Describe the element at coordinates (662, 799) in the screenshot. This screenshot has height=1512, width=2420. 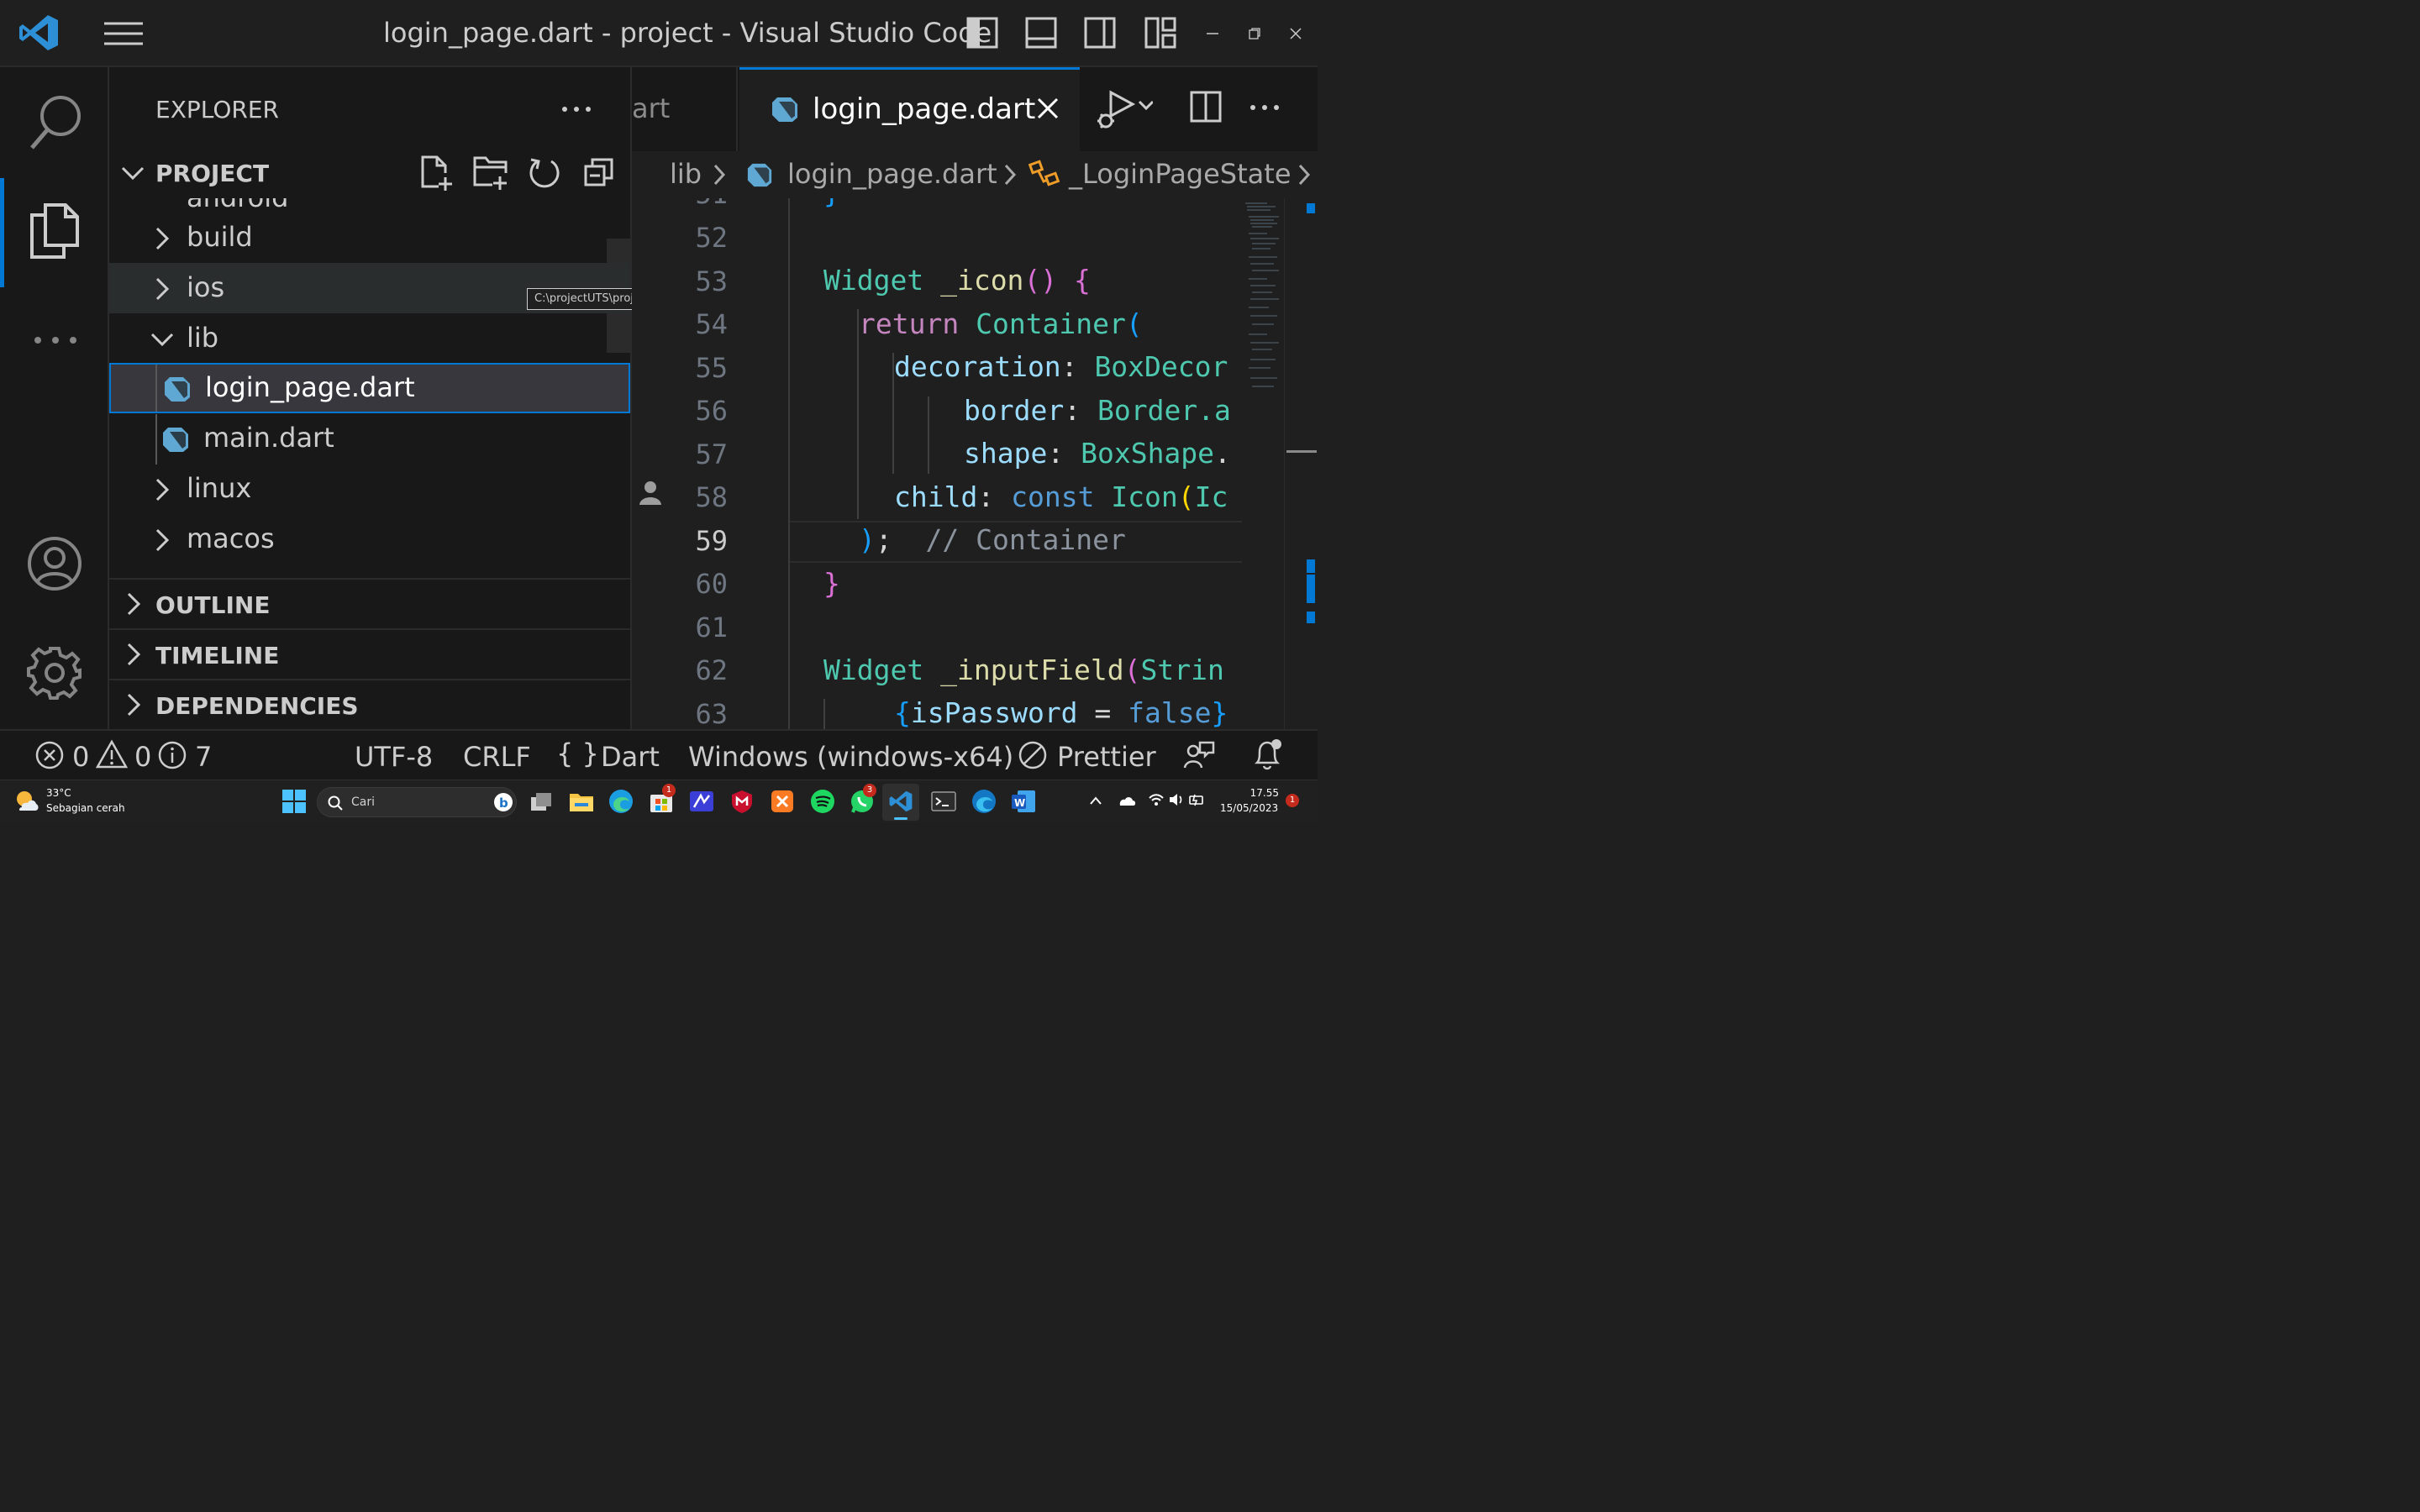
I see `microsoft-store-icon: 1` at that location.